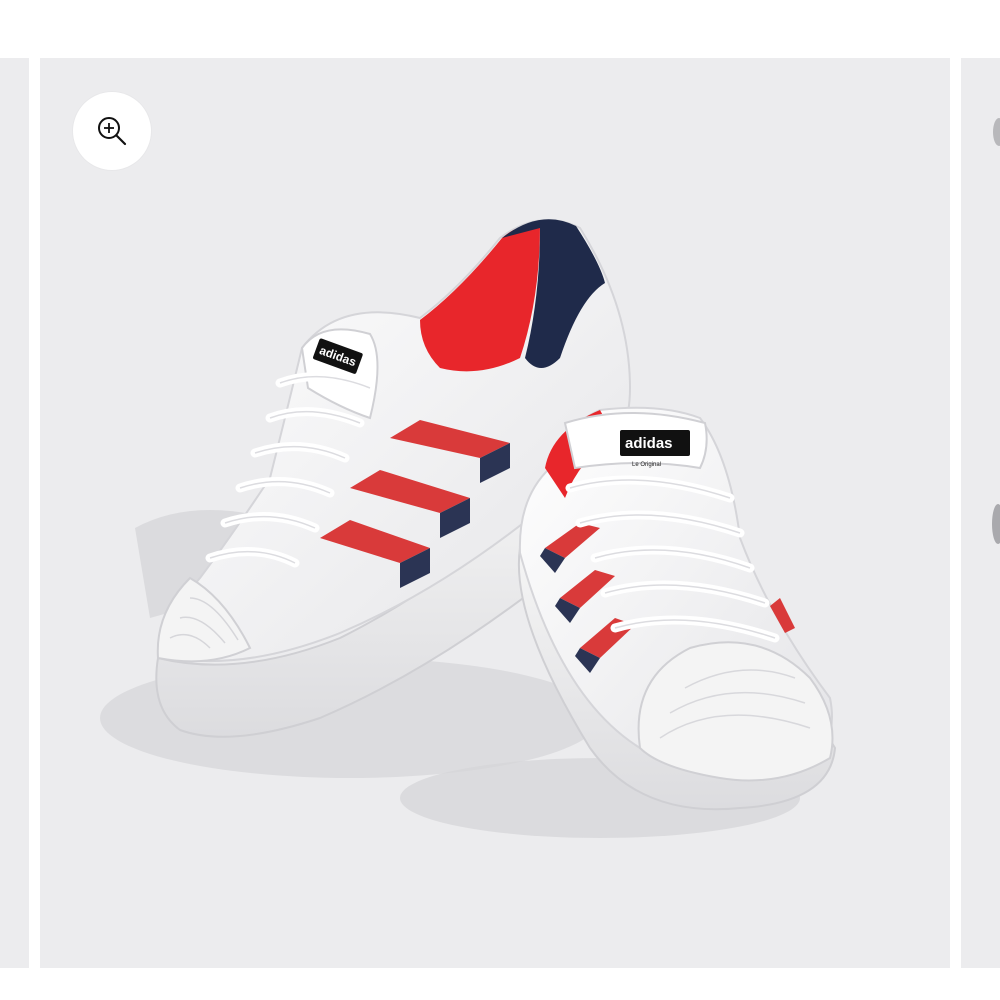 The image size is (1000, 1000). I want to click on previous-slide-peek, so click(14, 513).